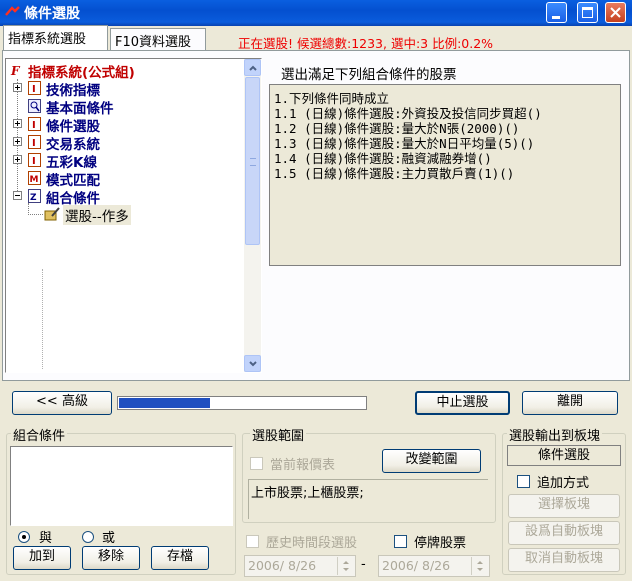  I want to click on tab-f10-selection: F10資料選股, so click(158, 39).